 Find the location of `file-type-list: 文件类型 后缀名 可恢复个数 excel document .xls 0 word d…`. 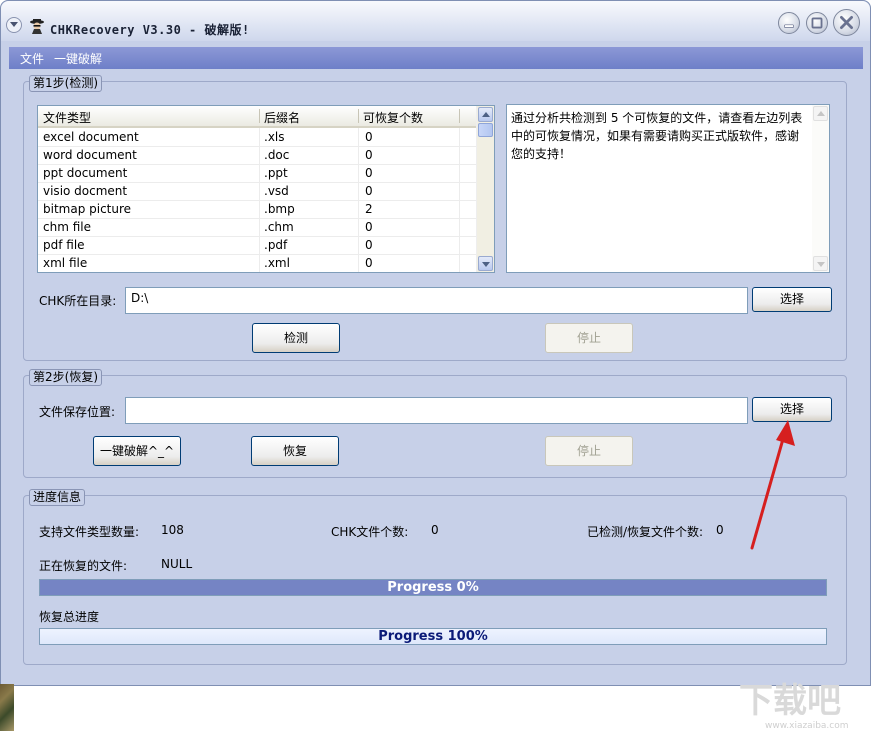

file-type-list: 文件类型 后缀名 可恢复个数 excel document .xls 0 word d… is located at coordinates (266, 189).